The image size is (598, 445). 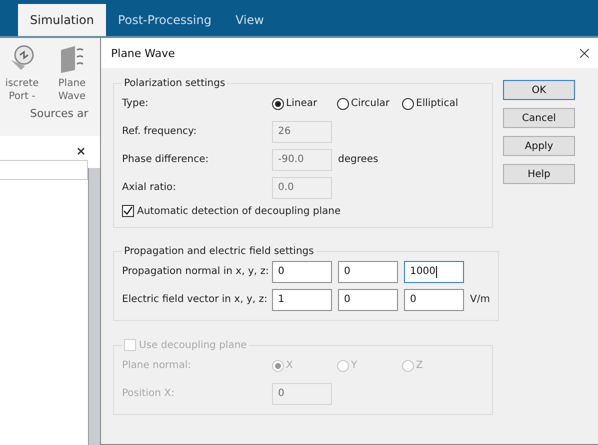 I want to click on tool-label: iscrete Port -, so click(x=22, y=90).